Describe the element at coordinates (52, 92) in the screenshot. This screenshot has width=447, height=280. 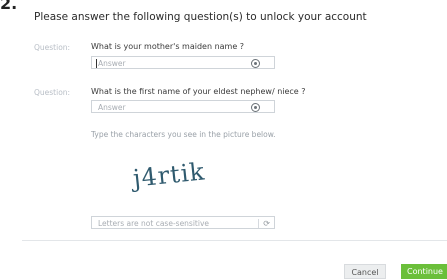
I see `question-2-label: Question:` at that location.